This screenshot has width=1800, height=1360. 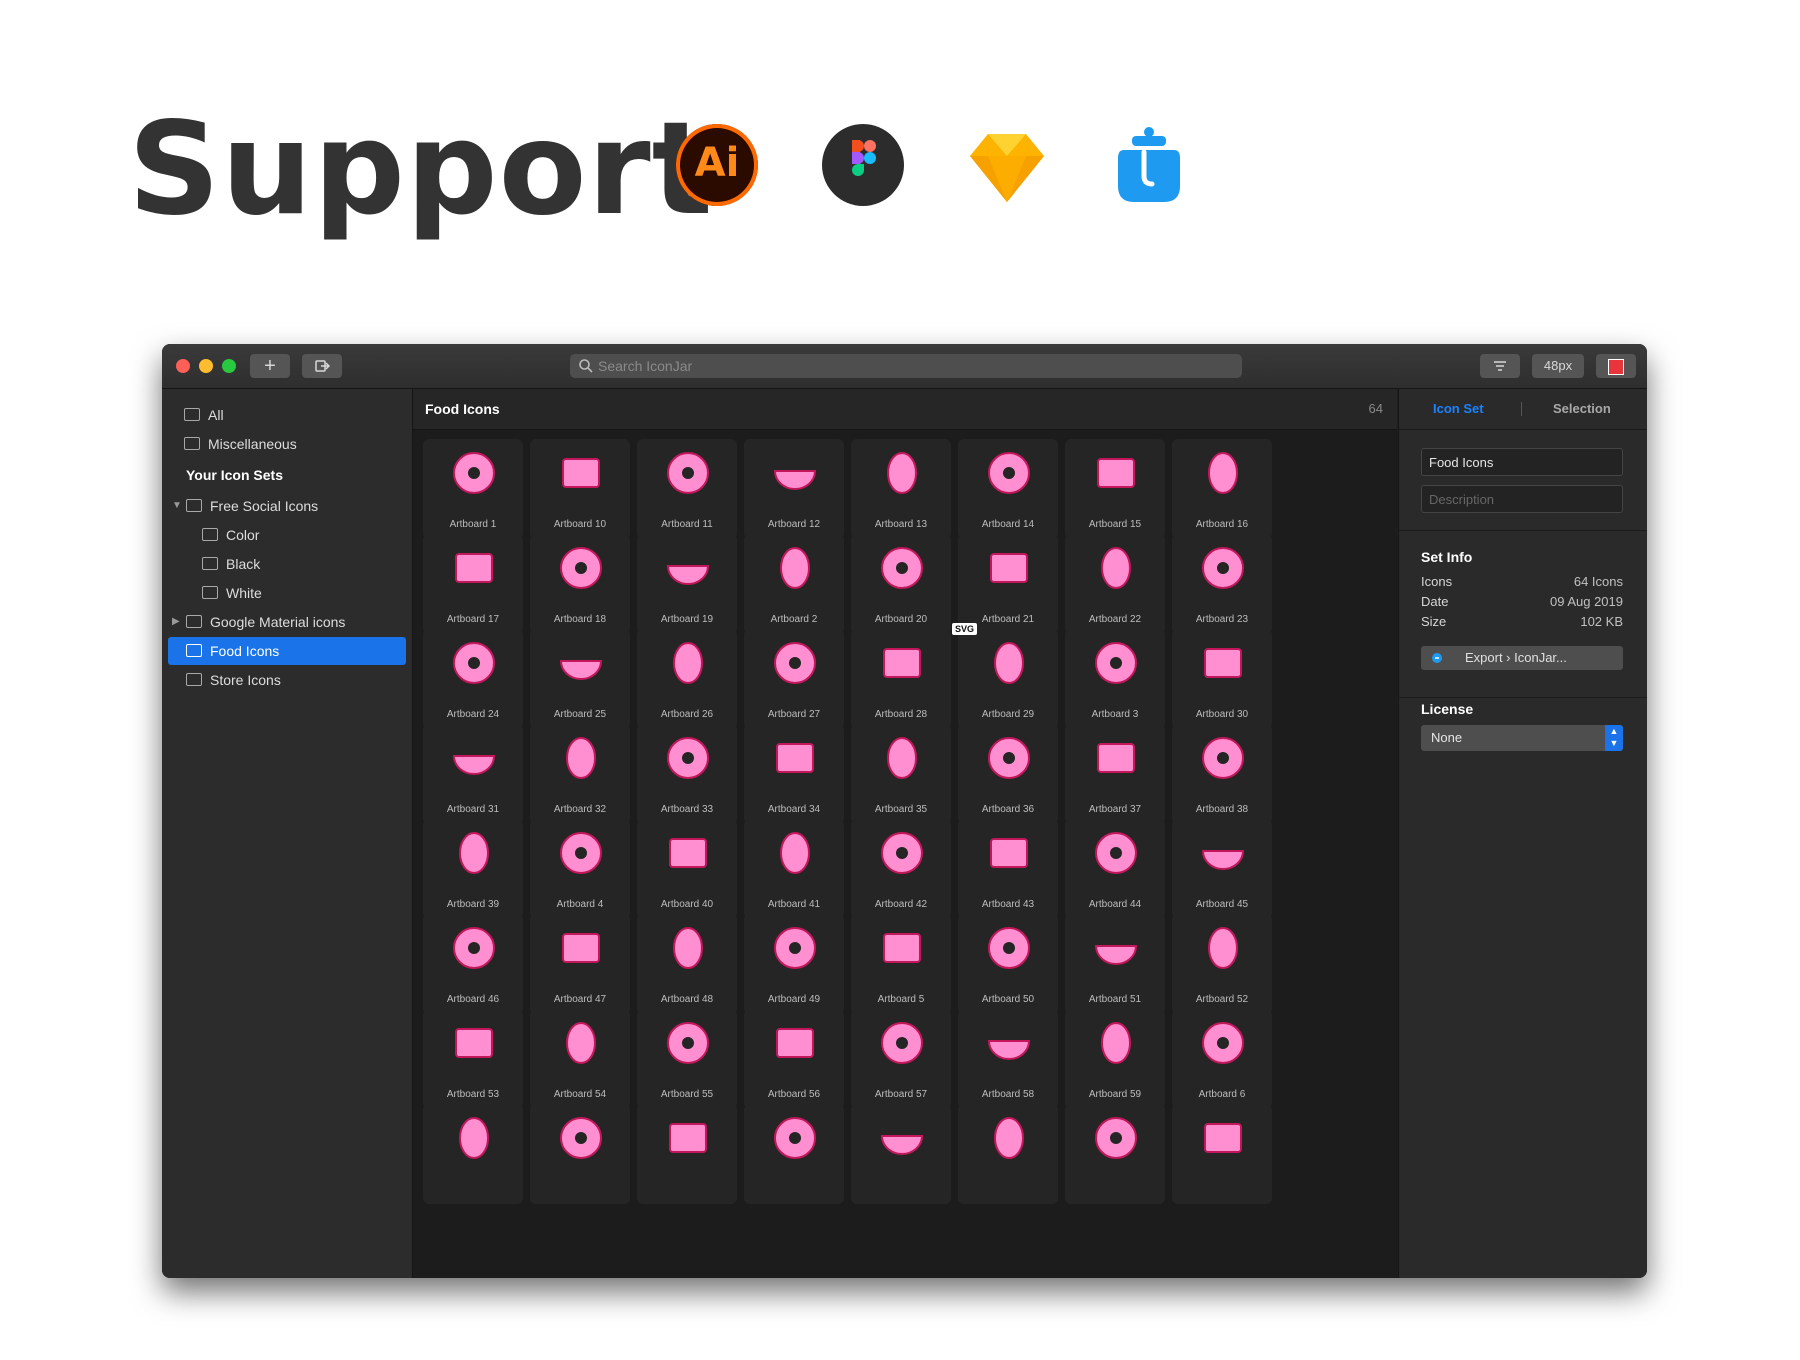 What do you see at coordinates (794, 774) in the screenshot?
I see `icon-tile: Artboard 34` at bounding box center [794, 774].